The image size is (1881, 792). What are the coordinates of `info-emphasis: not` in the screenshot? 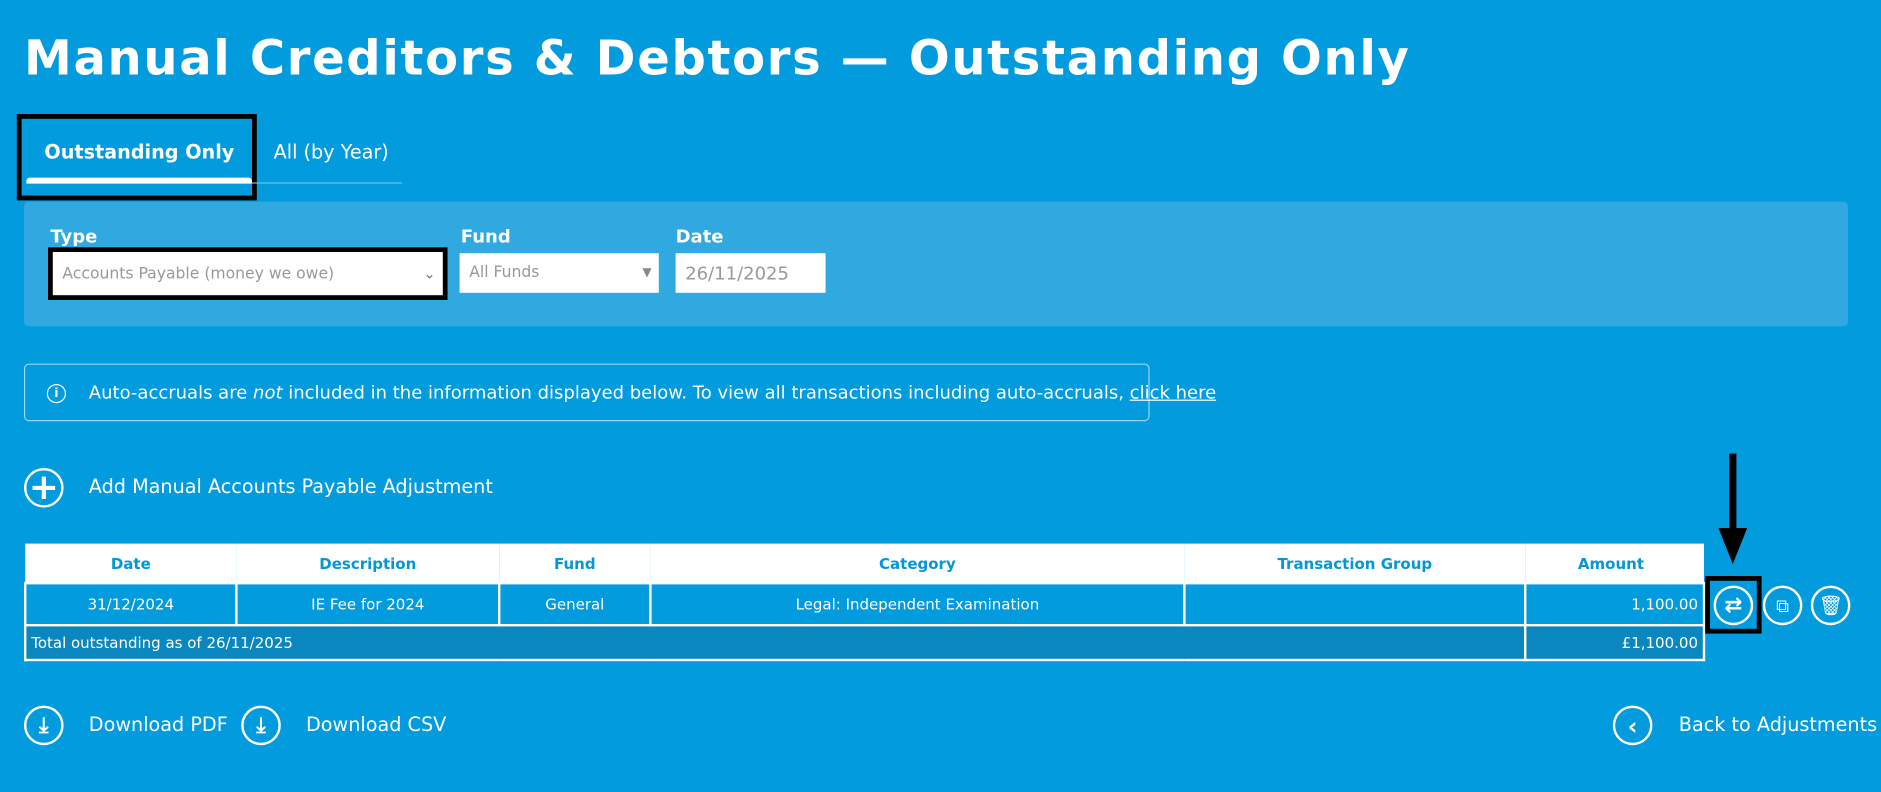 It's located at (268, 392).